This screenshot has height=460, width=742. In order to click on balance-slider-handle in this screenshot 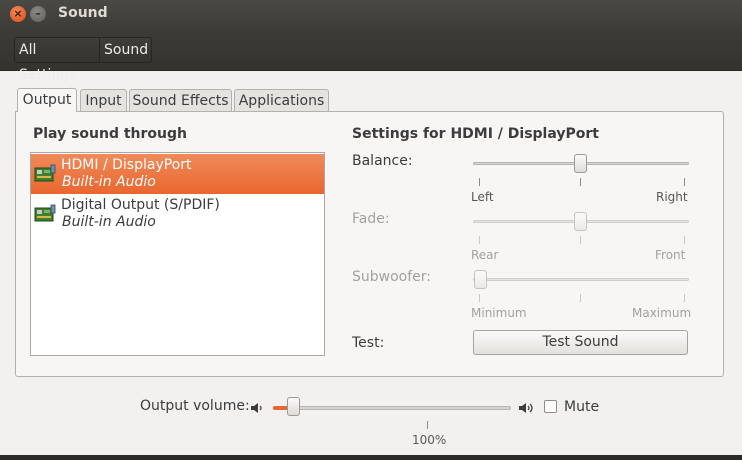, I will do `click(580, 163)`.